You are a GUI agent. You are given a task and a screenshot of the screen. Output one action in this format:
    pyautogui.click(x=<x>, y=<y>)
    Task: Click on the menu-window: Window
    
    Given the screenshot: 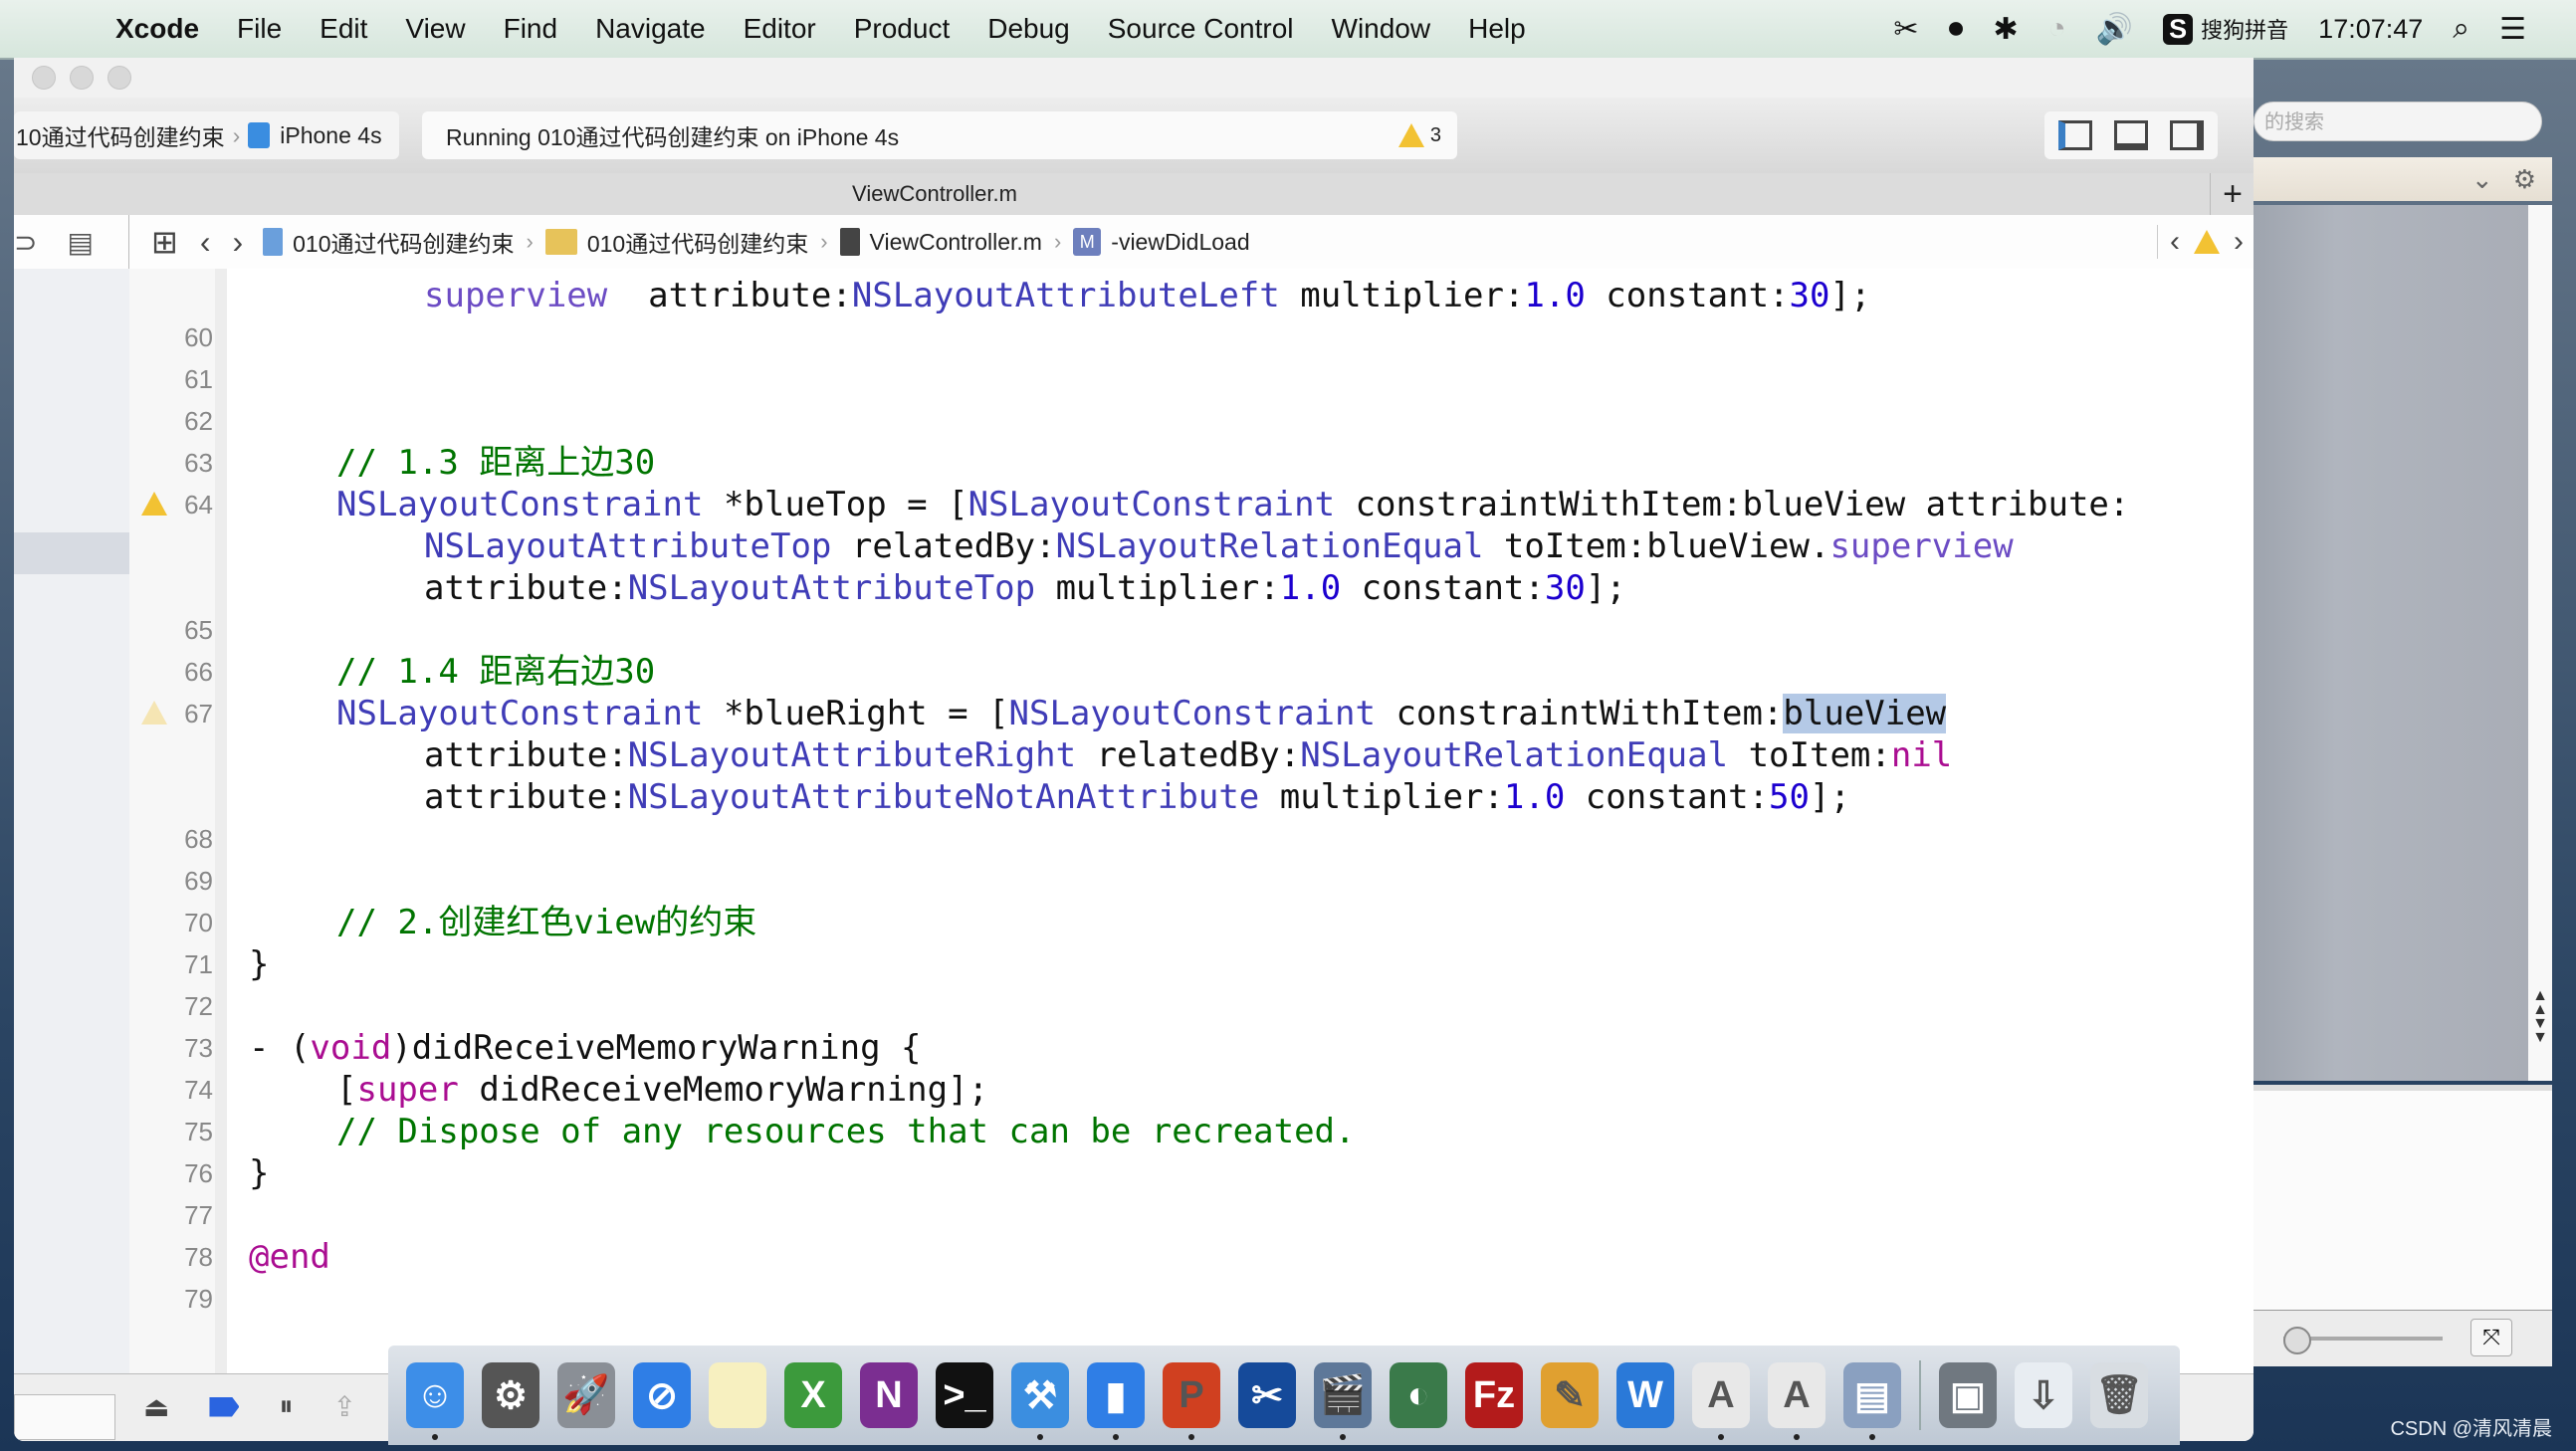 What is the action you would take?
    pyautogui.click(x=1381, y=29)
    